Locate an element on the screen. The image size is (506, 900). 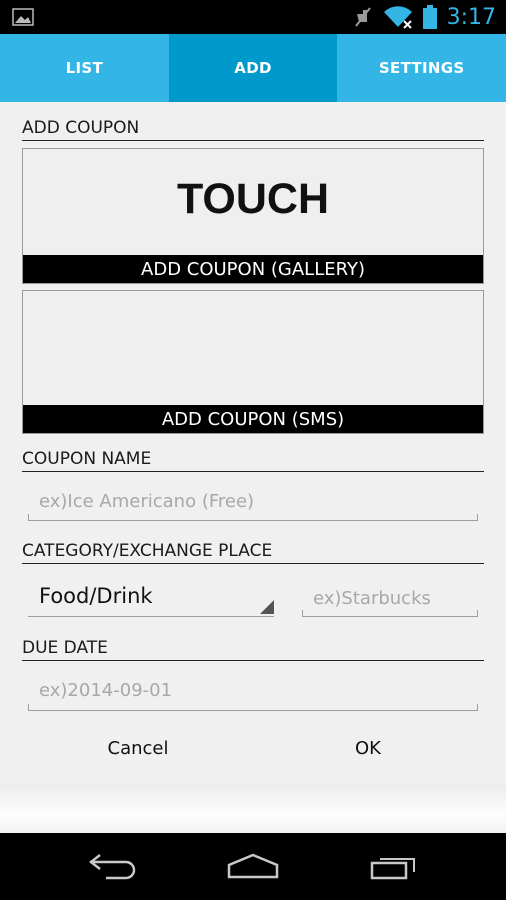
tab-add: ADD is located at coordinates (253, 68).